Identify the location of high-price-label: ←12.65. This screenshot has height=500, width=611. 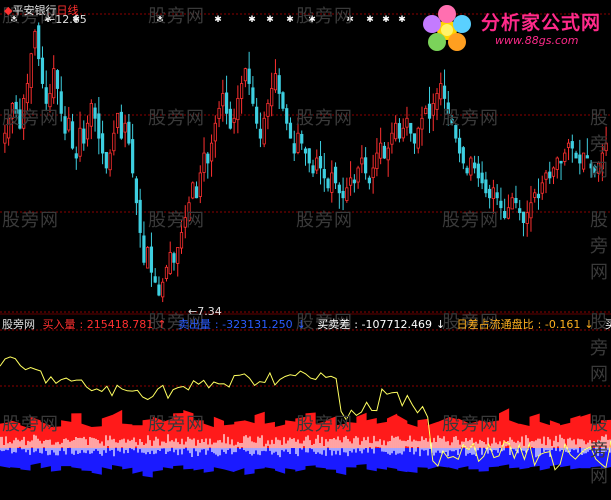
(66, 19).